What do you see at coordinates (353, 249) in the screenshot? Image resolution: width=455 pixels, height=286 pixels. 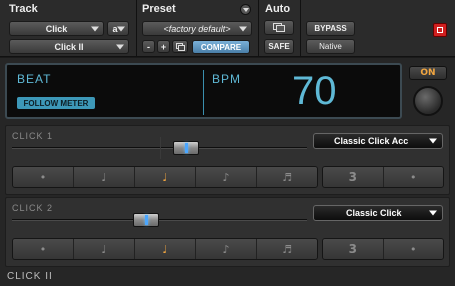 I see `click2-accent-0: 3` at bounding box center [353, 249].